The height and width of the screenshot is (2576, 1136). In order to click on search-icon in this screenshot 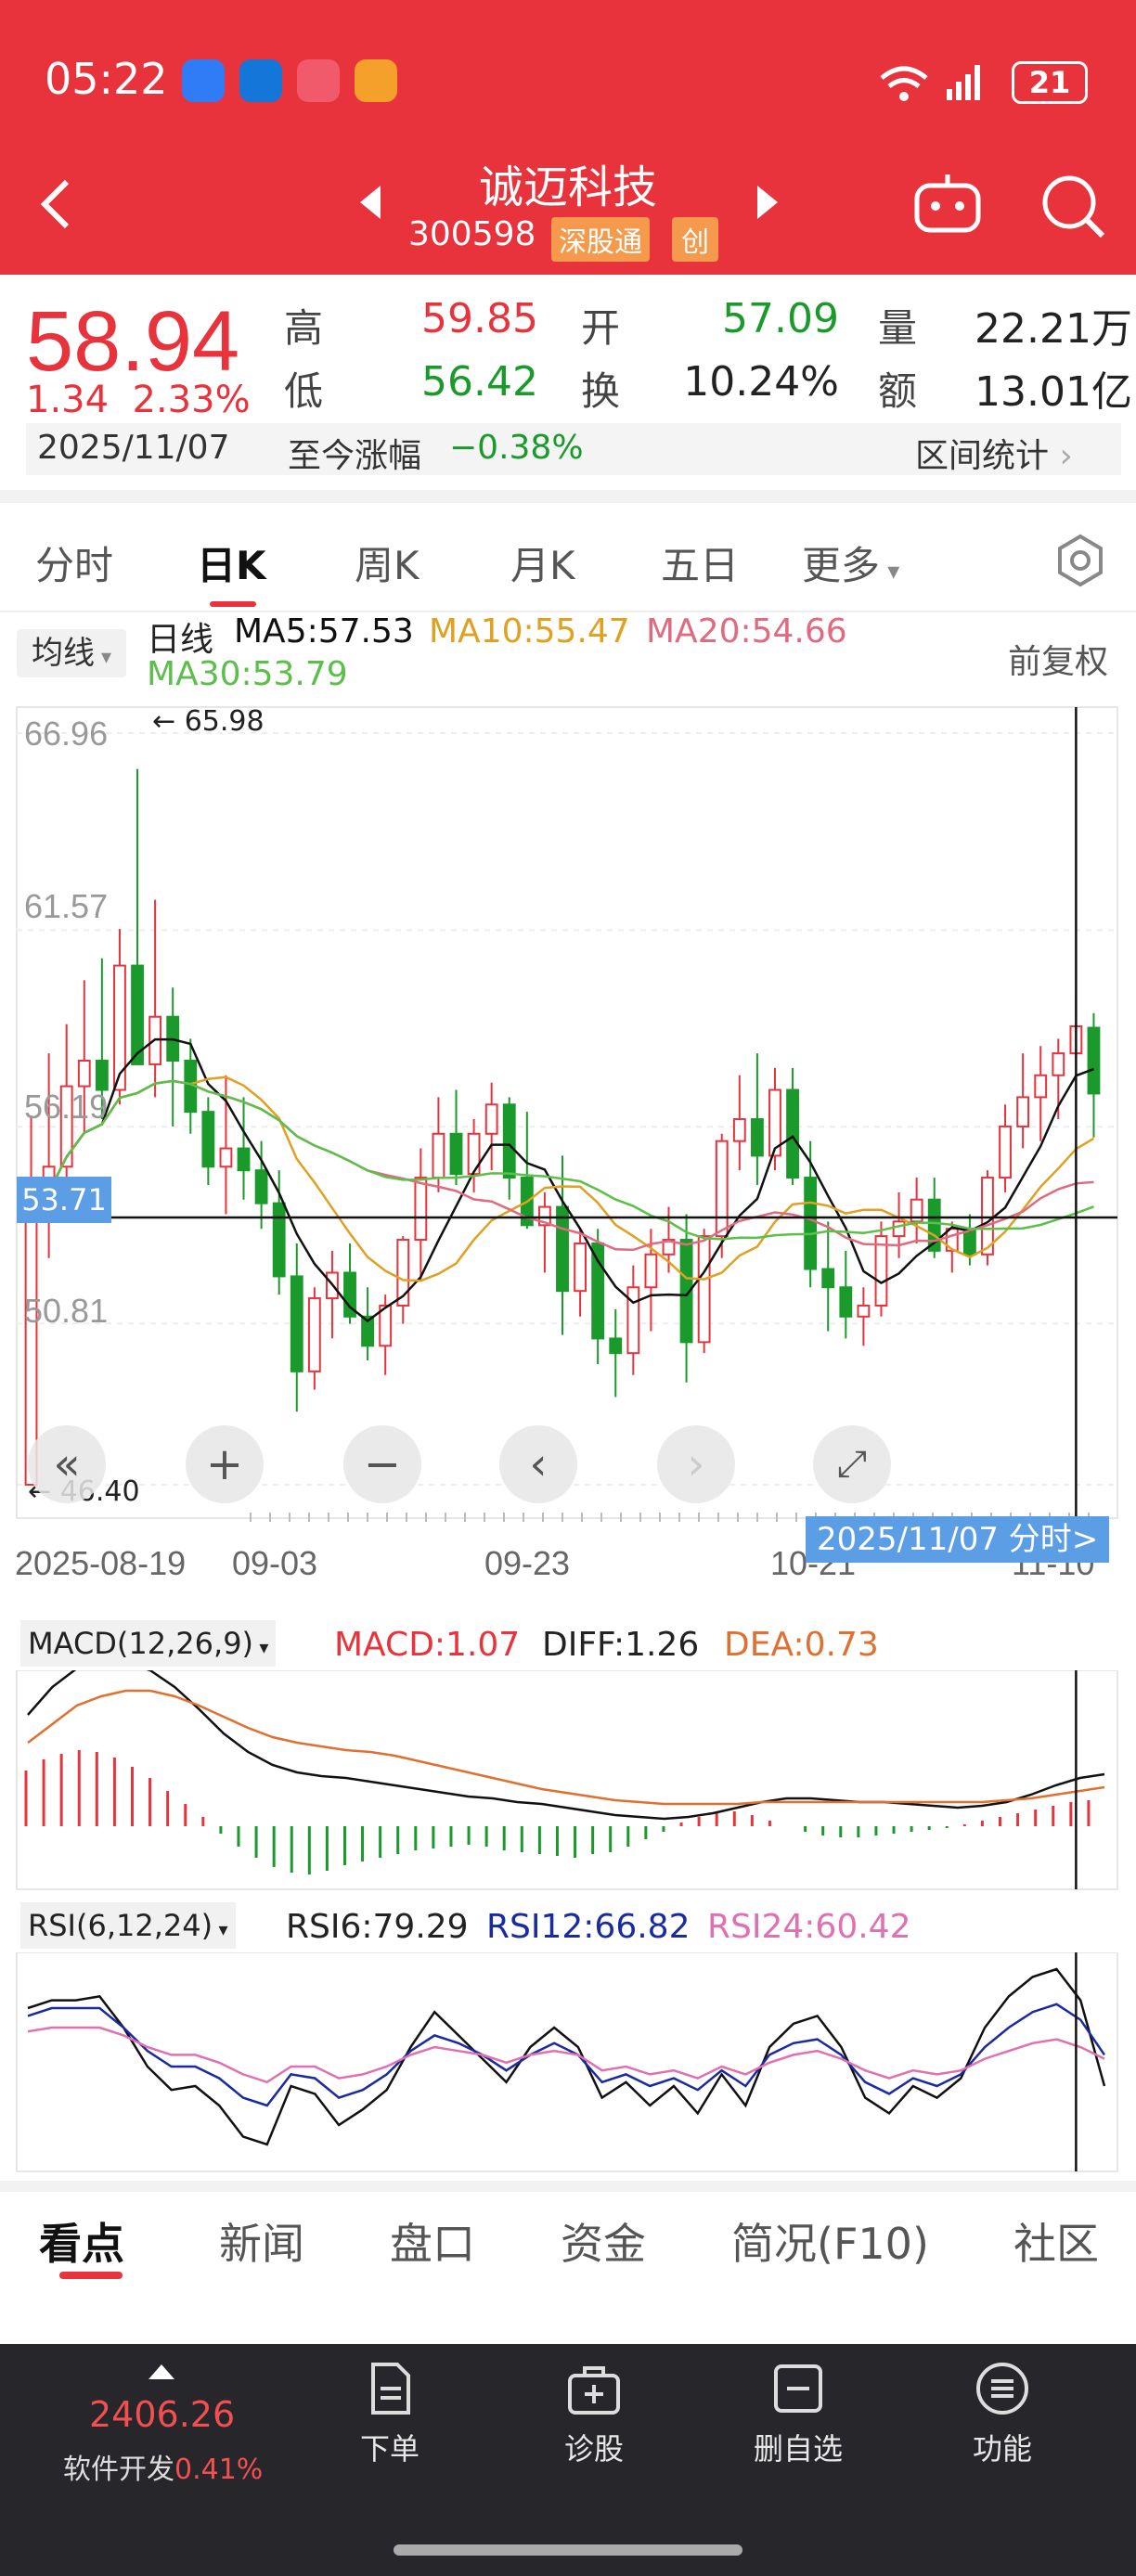, I will do `click(1073, 206)`.